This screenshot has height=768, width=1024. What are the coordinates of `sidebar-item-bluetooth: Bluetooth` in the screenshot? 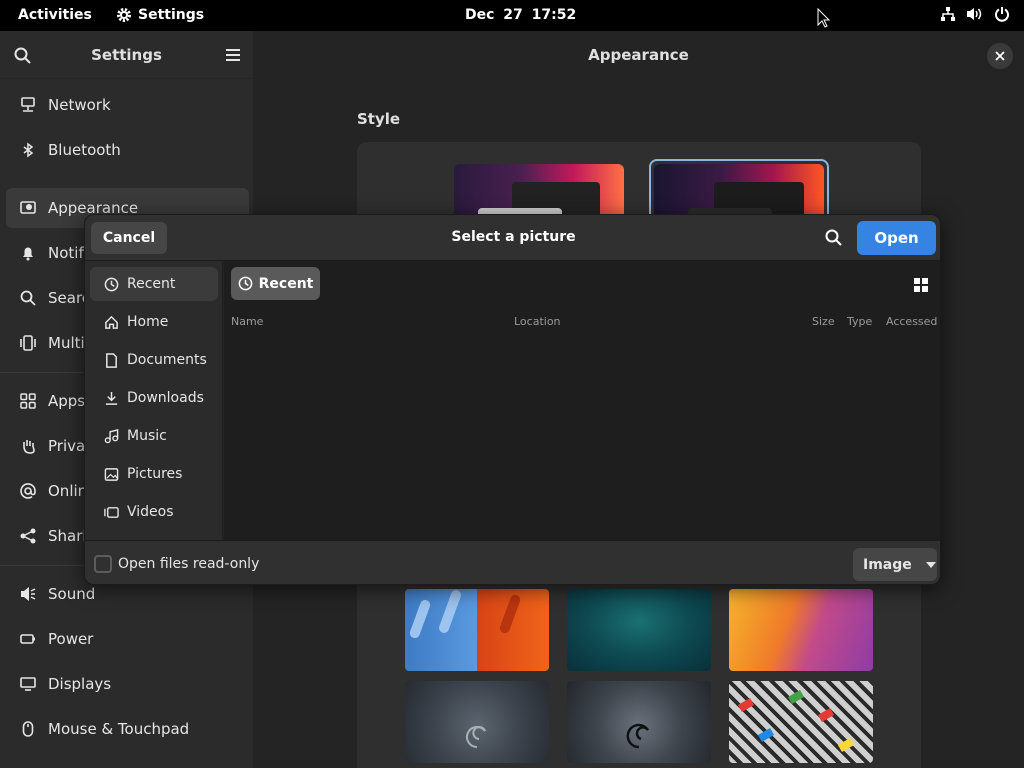 It's located at (127, 150).